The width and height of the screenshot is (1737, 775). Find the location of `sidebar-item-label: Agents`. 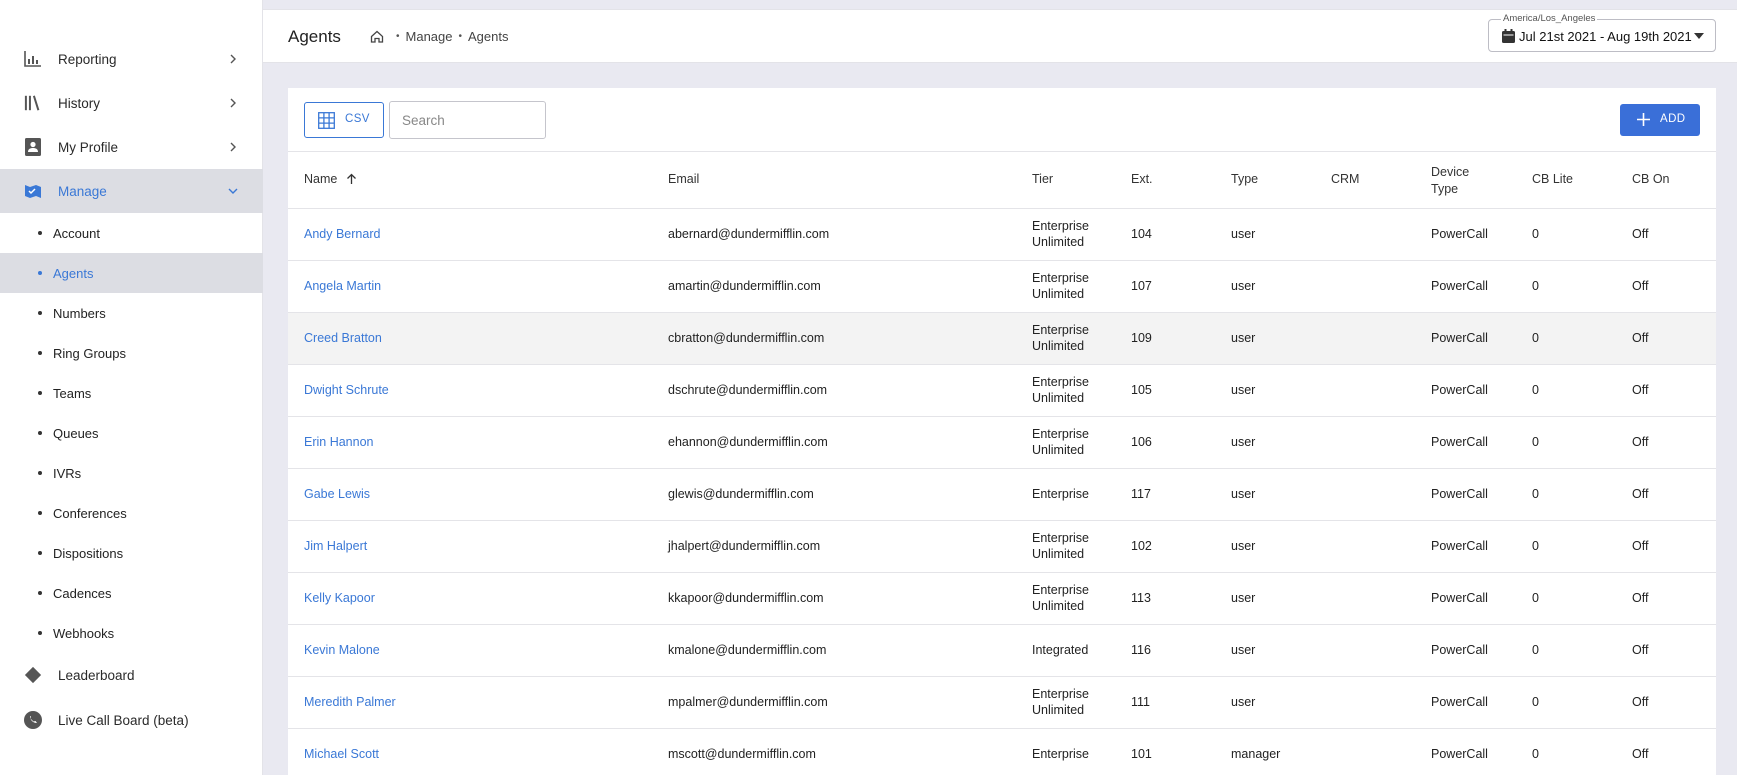

sidebar-item-label: Agents is located at coordinates (73, 273).